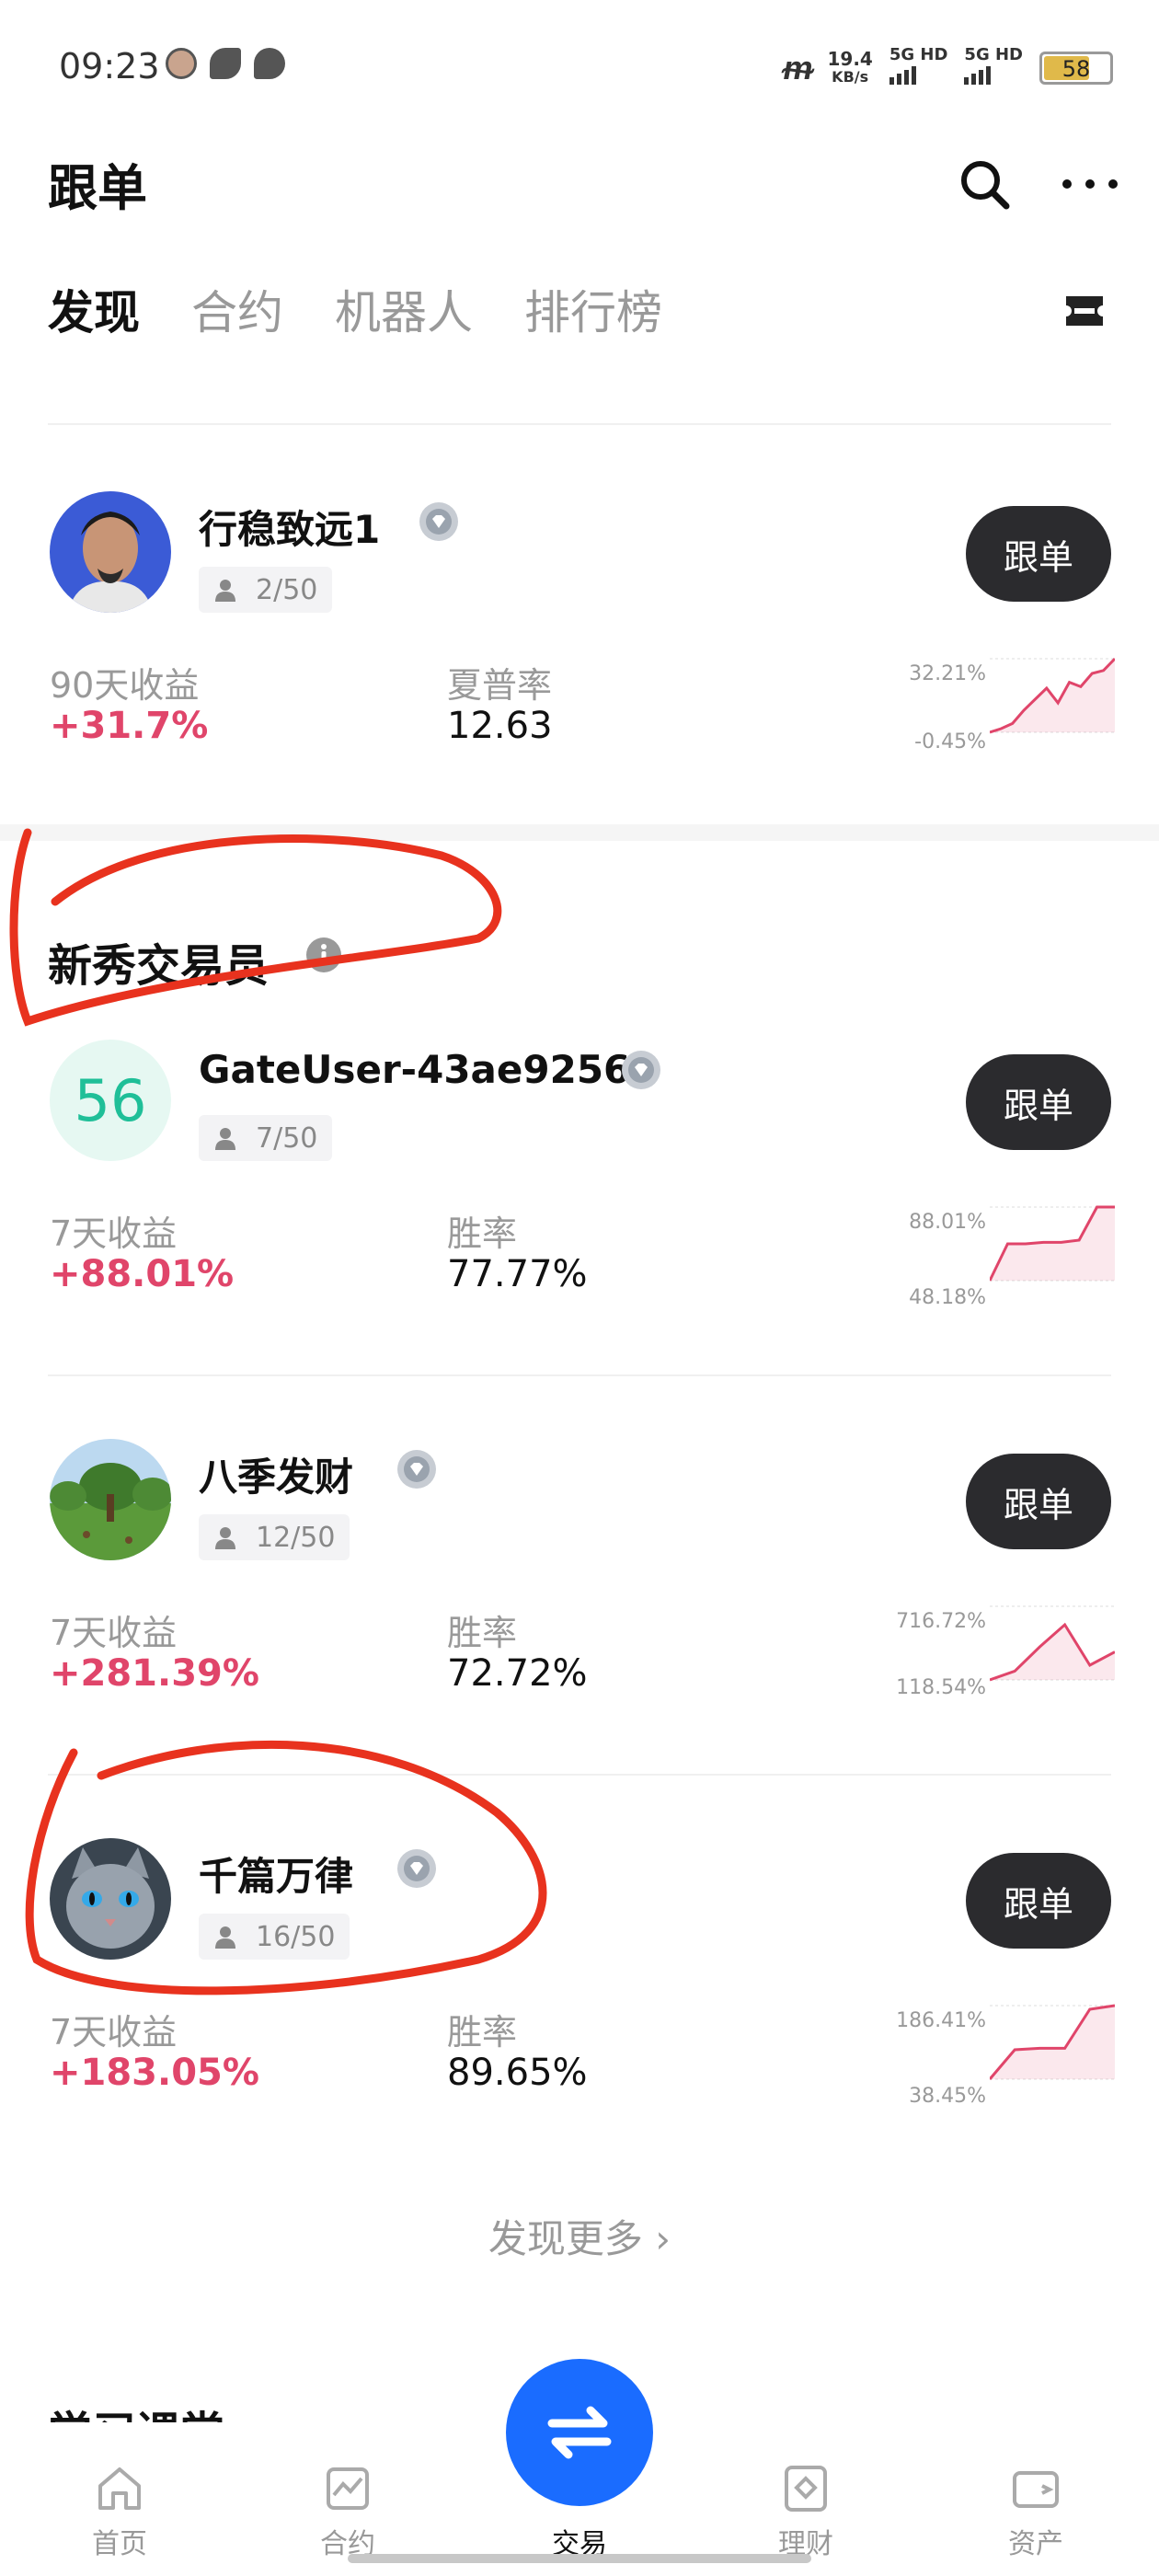  What do you see at coordinates (500, 685) in the screenshot?
I see `stat-label: 夏普率` at bounding box center [500, 685].